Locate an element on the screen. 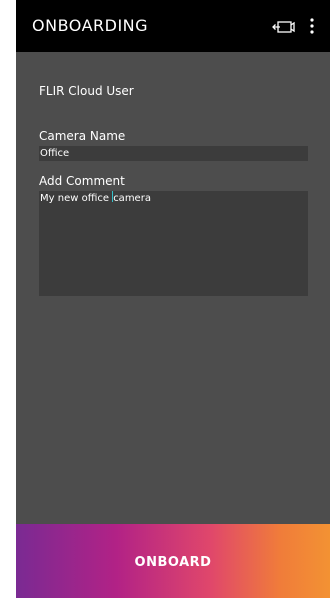 The image size is (334, 598). comment-label: Add Comment is located at coordinates (82, 181).